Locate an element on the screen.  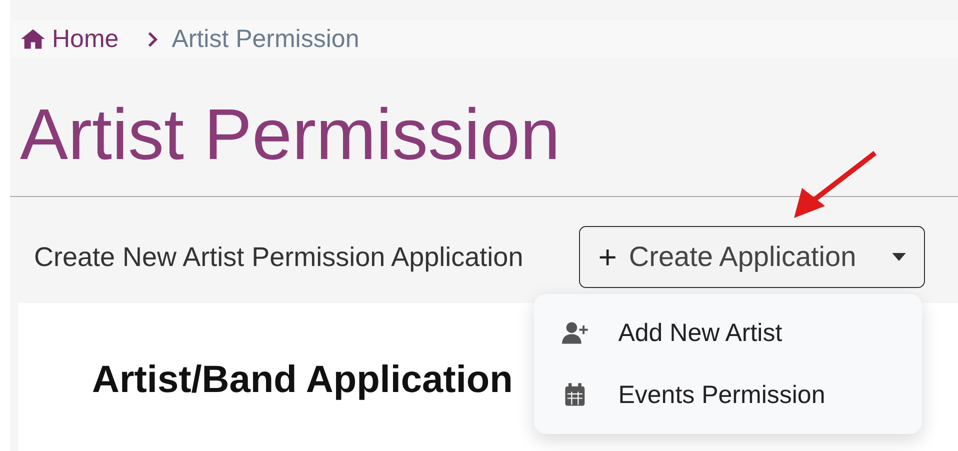
breadcrumb-current: Artist Permission is located at coordinates (266, 39).